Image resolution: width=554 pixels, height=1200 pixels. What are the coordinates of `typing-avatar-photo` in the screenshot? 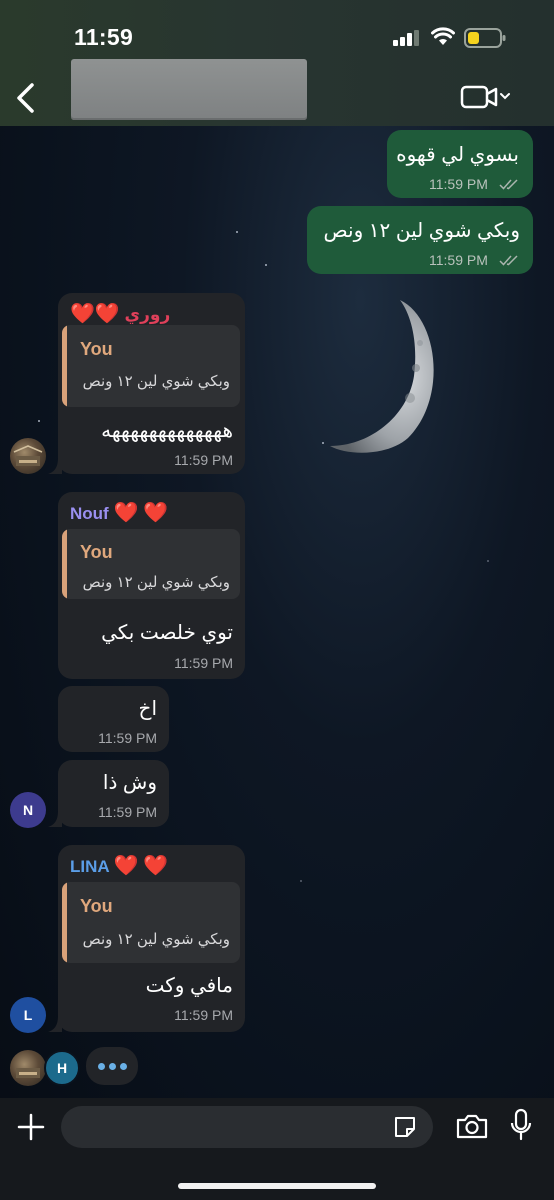 It's located at (28, 1068).